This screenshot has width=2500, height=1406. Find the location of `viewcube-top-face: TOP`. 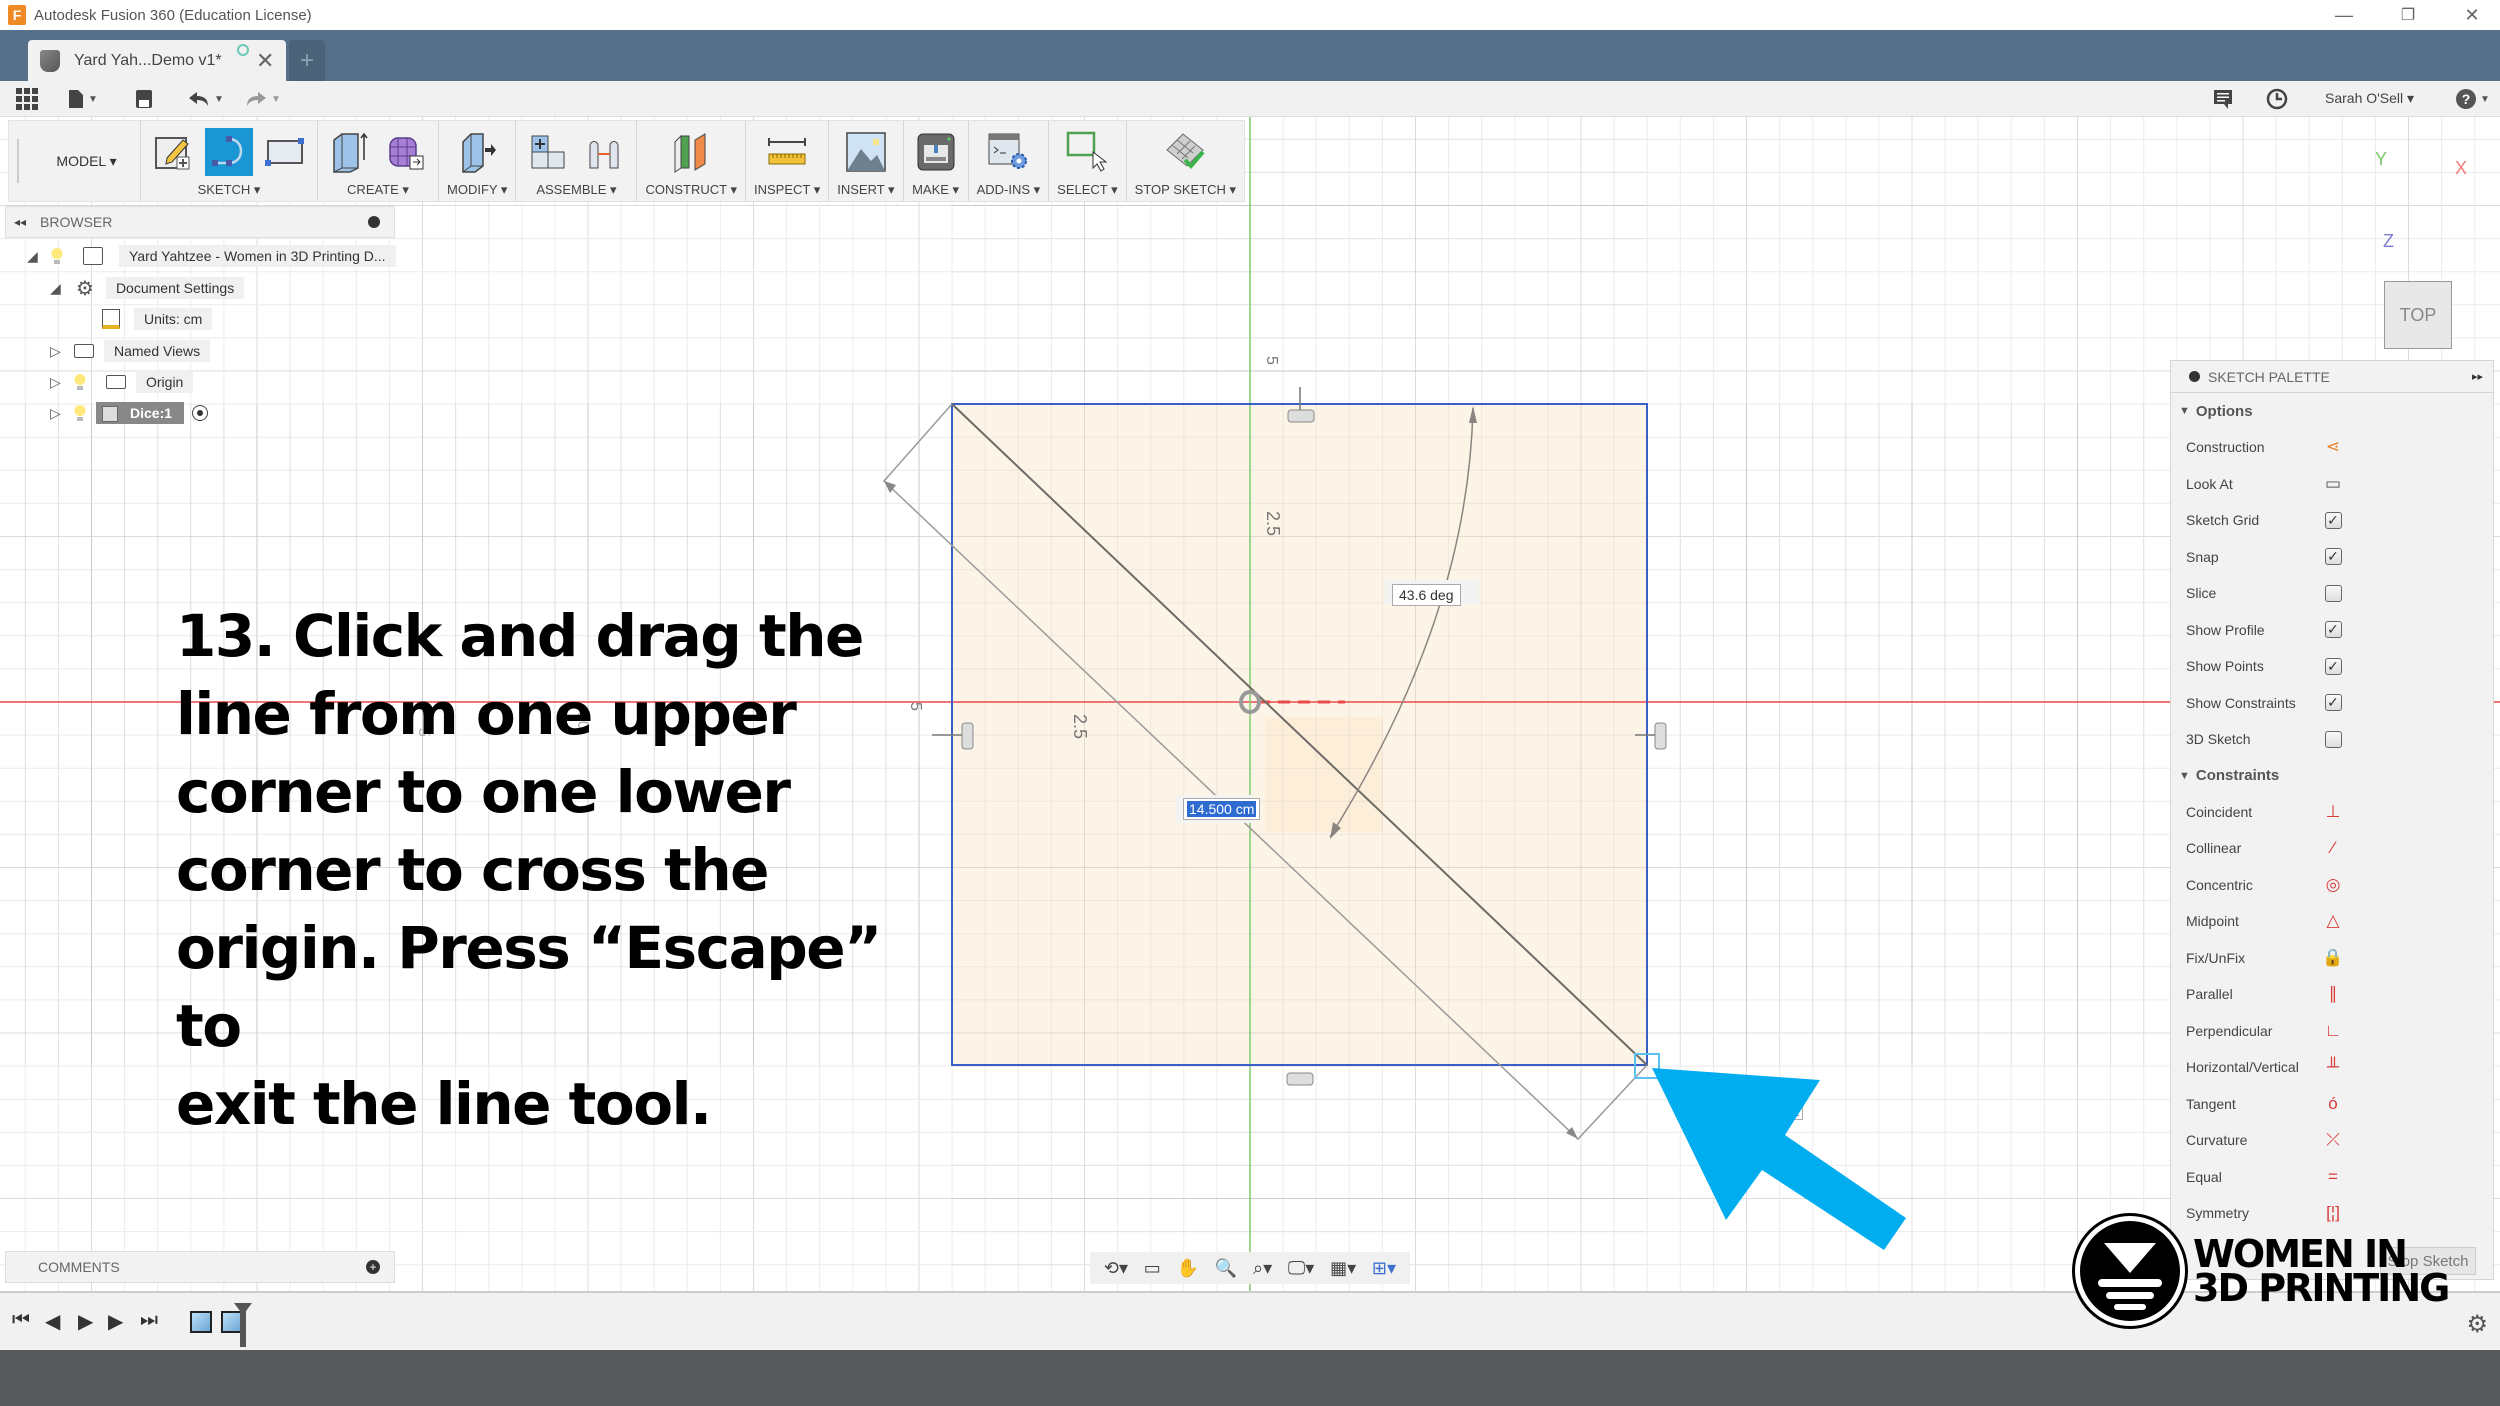

viewcube-top-face: TOP is located at coordinates (2418, 315).